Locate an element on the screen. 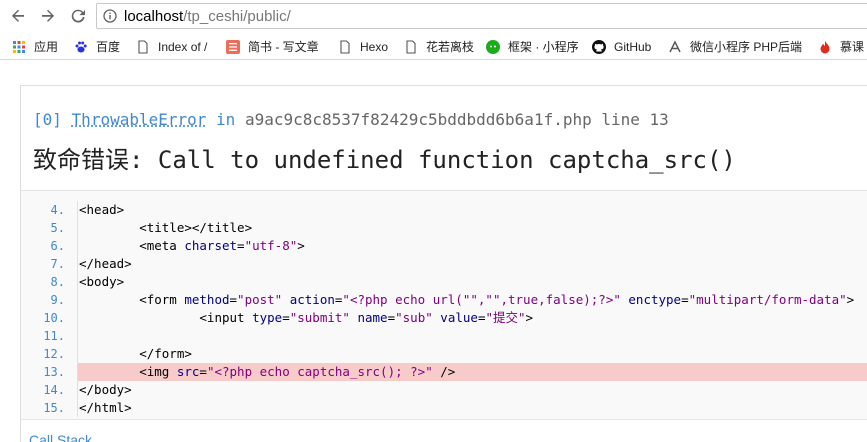  exception-index: [0] is located at coordinates (47, 119).